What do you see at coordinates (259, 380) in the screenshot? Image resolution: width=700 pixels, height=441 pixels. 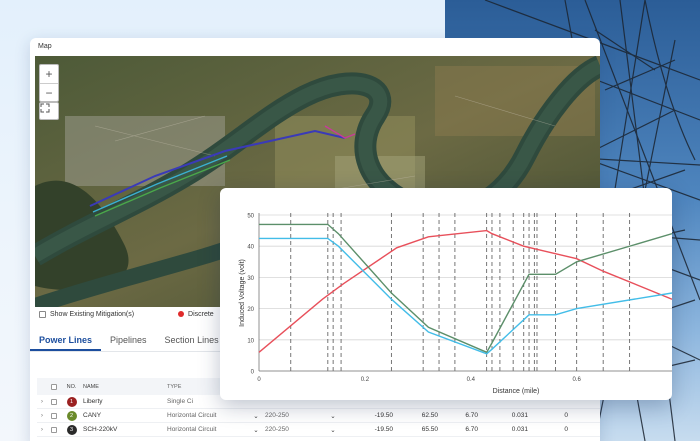 I see `x-tick-label: 0` at bounding box center [259, 380].